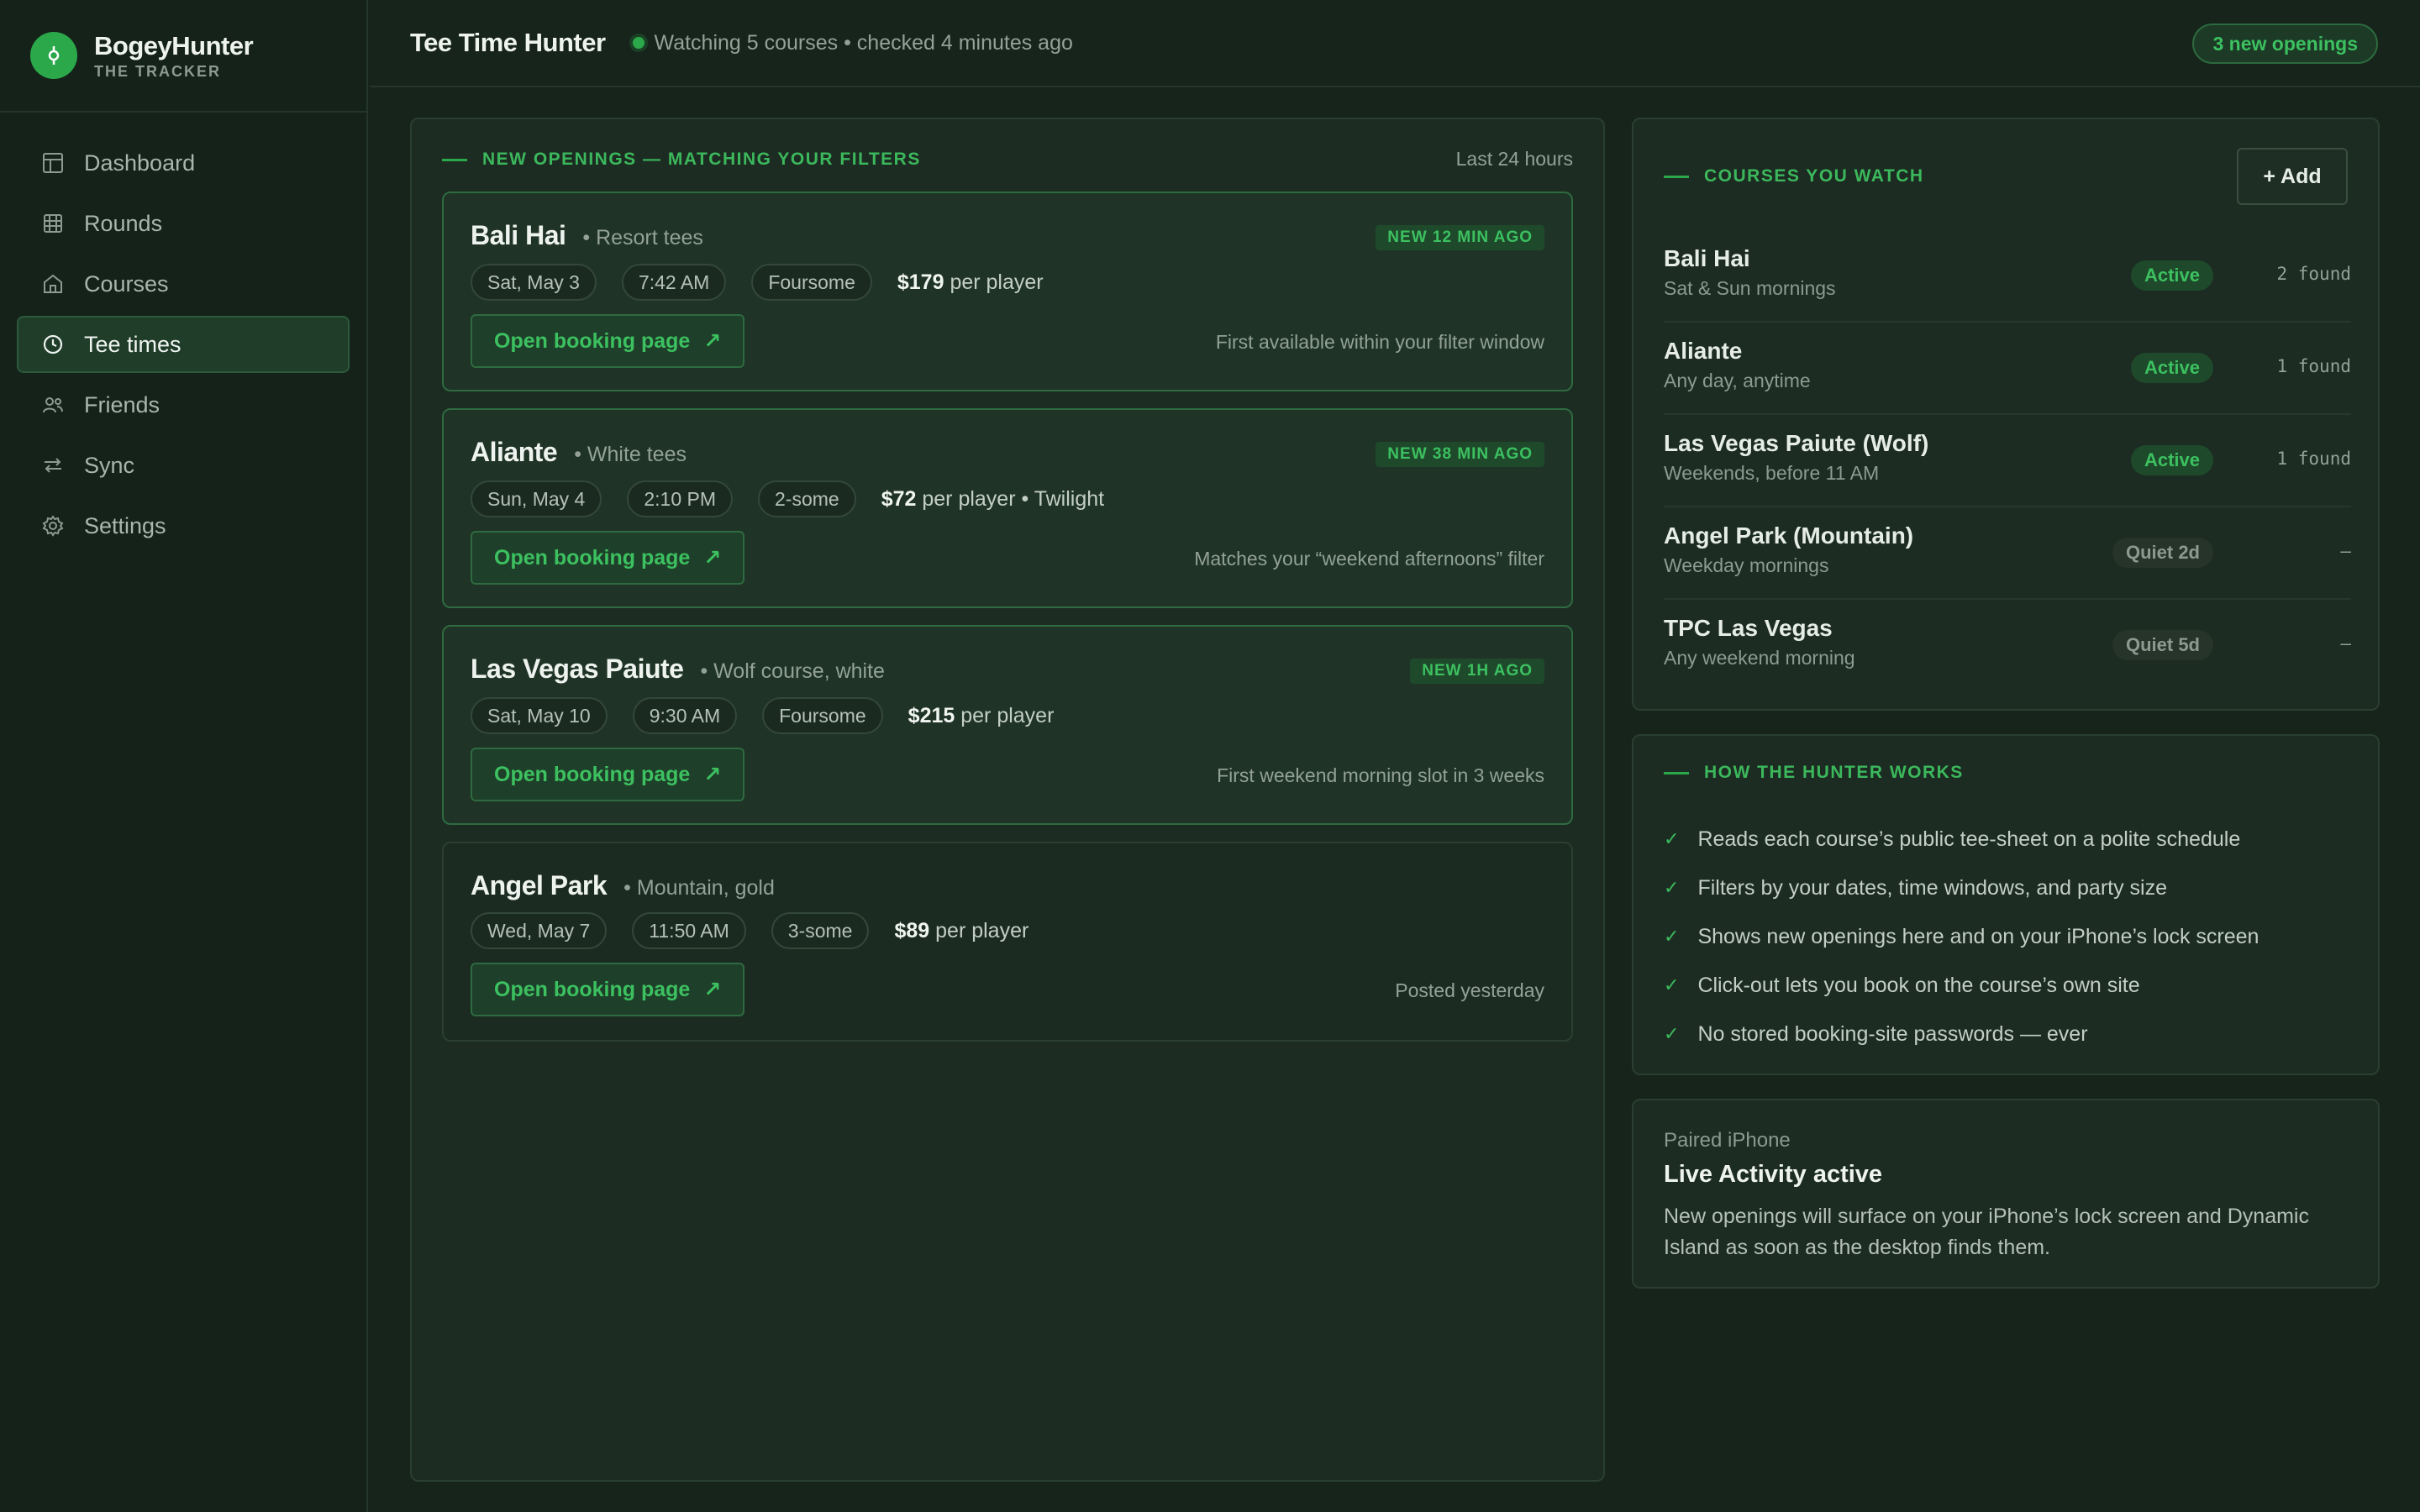 Image resolution: width=2420 pixels, height=1512 pixels. I want to click on date-chip: Sun, May 4, so click(537, 498).